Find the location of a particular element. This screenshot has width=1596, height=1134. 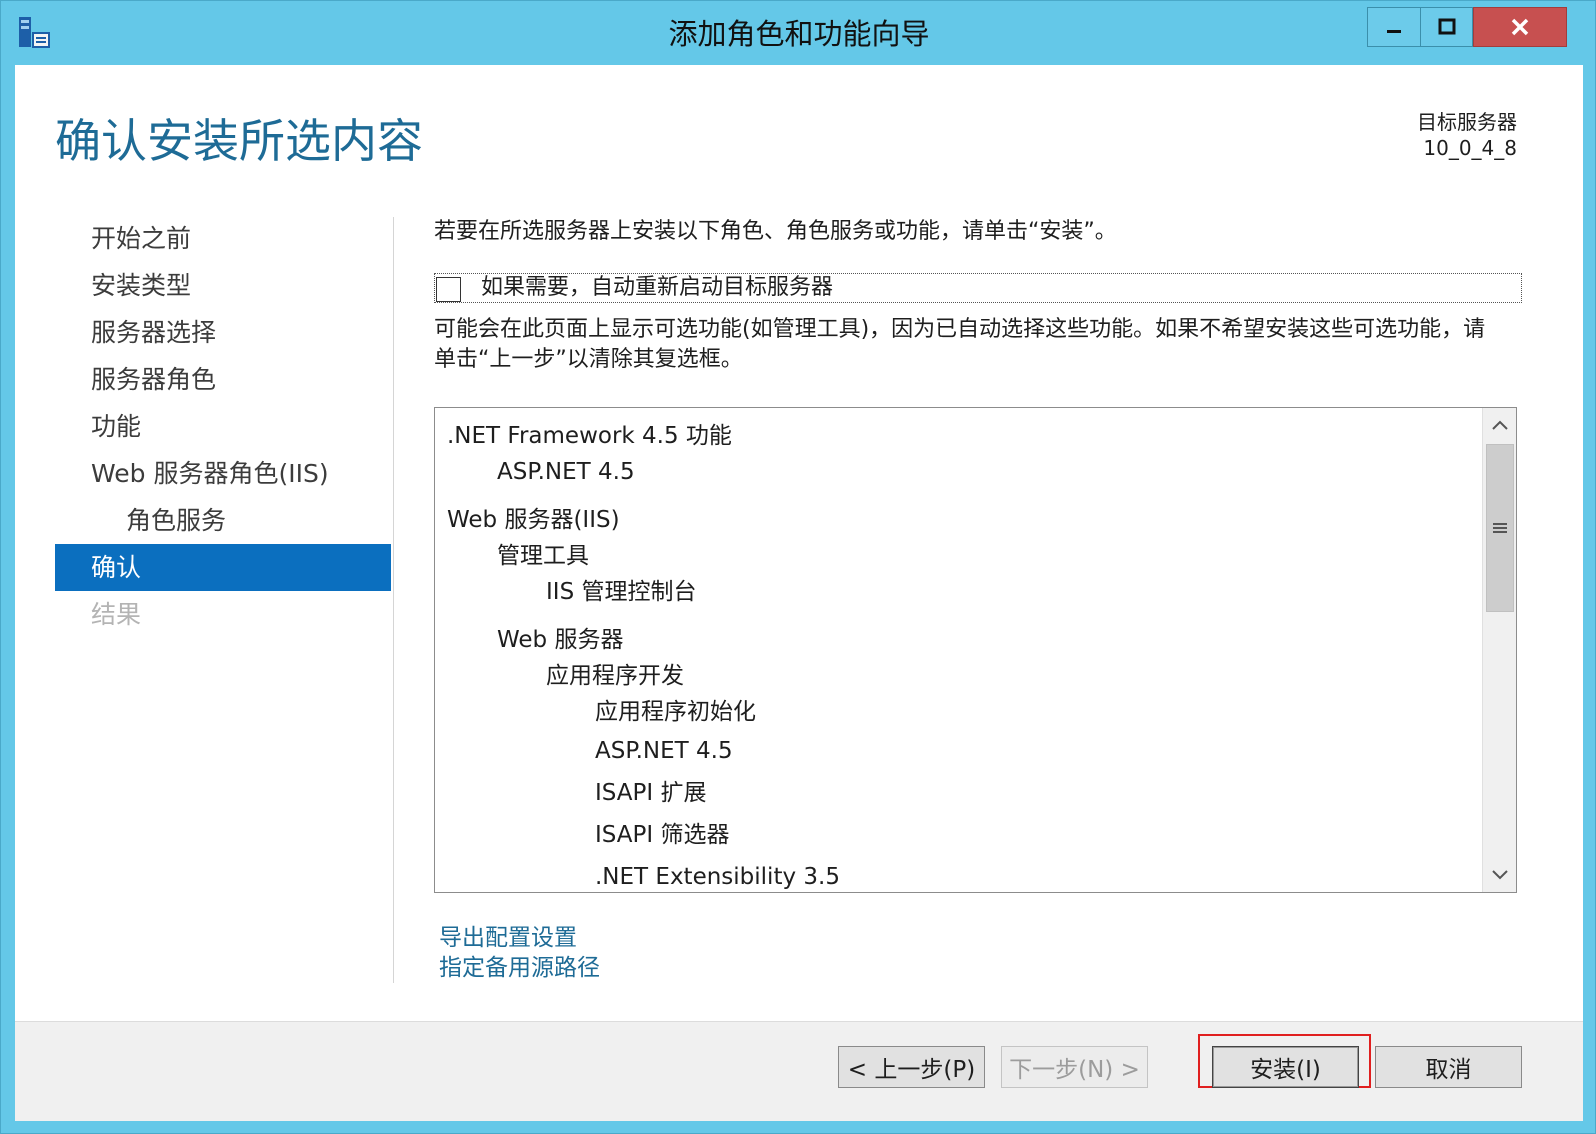

minimize-icon is located at coordinates (1394, 31).